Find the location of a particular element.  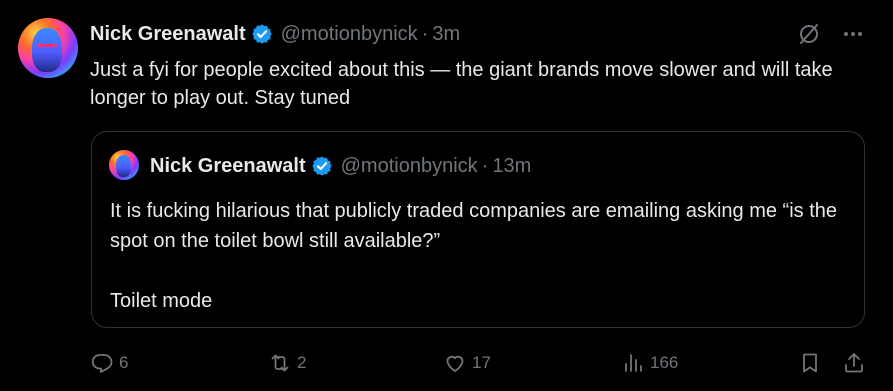

action-bar: 6 2 17 166 is located at coordinates (485, 363).